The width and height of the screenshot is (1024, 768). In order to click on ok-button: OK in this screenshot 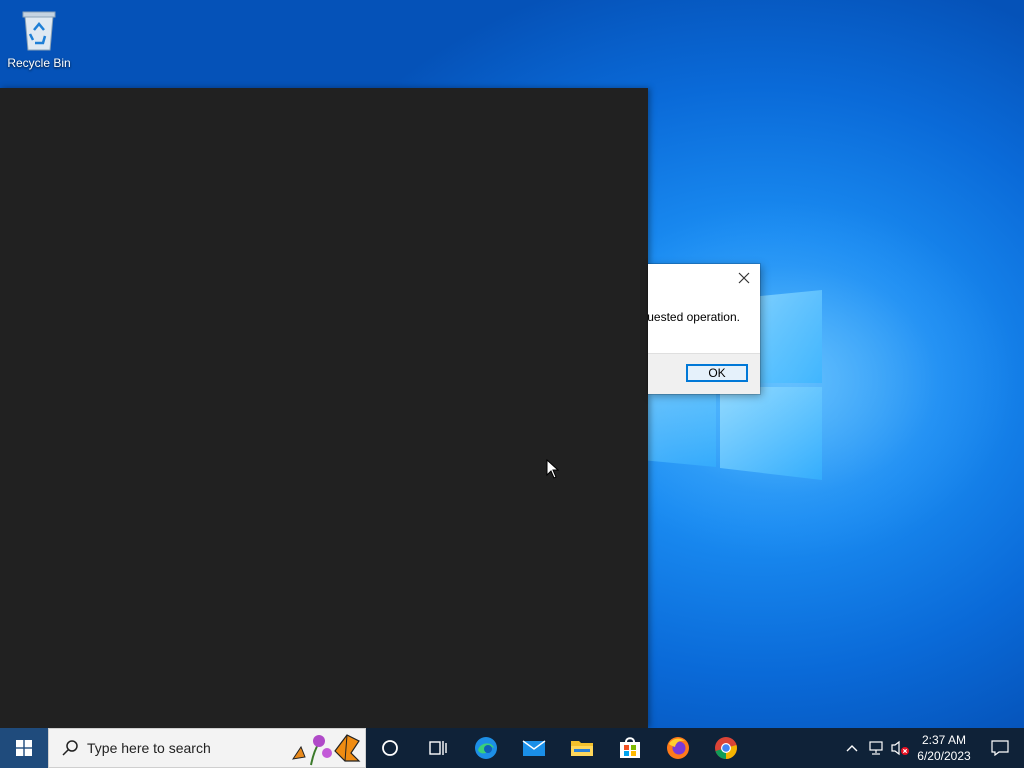, I will do `click(717, 373)`.